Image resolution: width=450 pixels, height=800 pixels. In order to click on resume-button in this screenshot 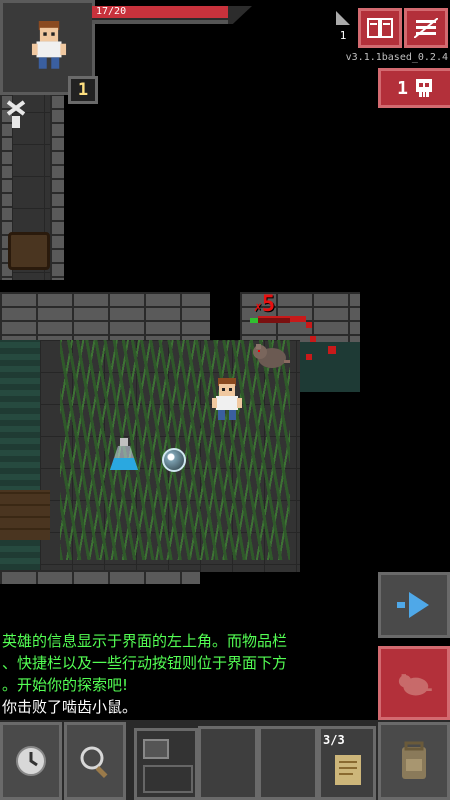, I will do `click(414, 605)`.